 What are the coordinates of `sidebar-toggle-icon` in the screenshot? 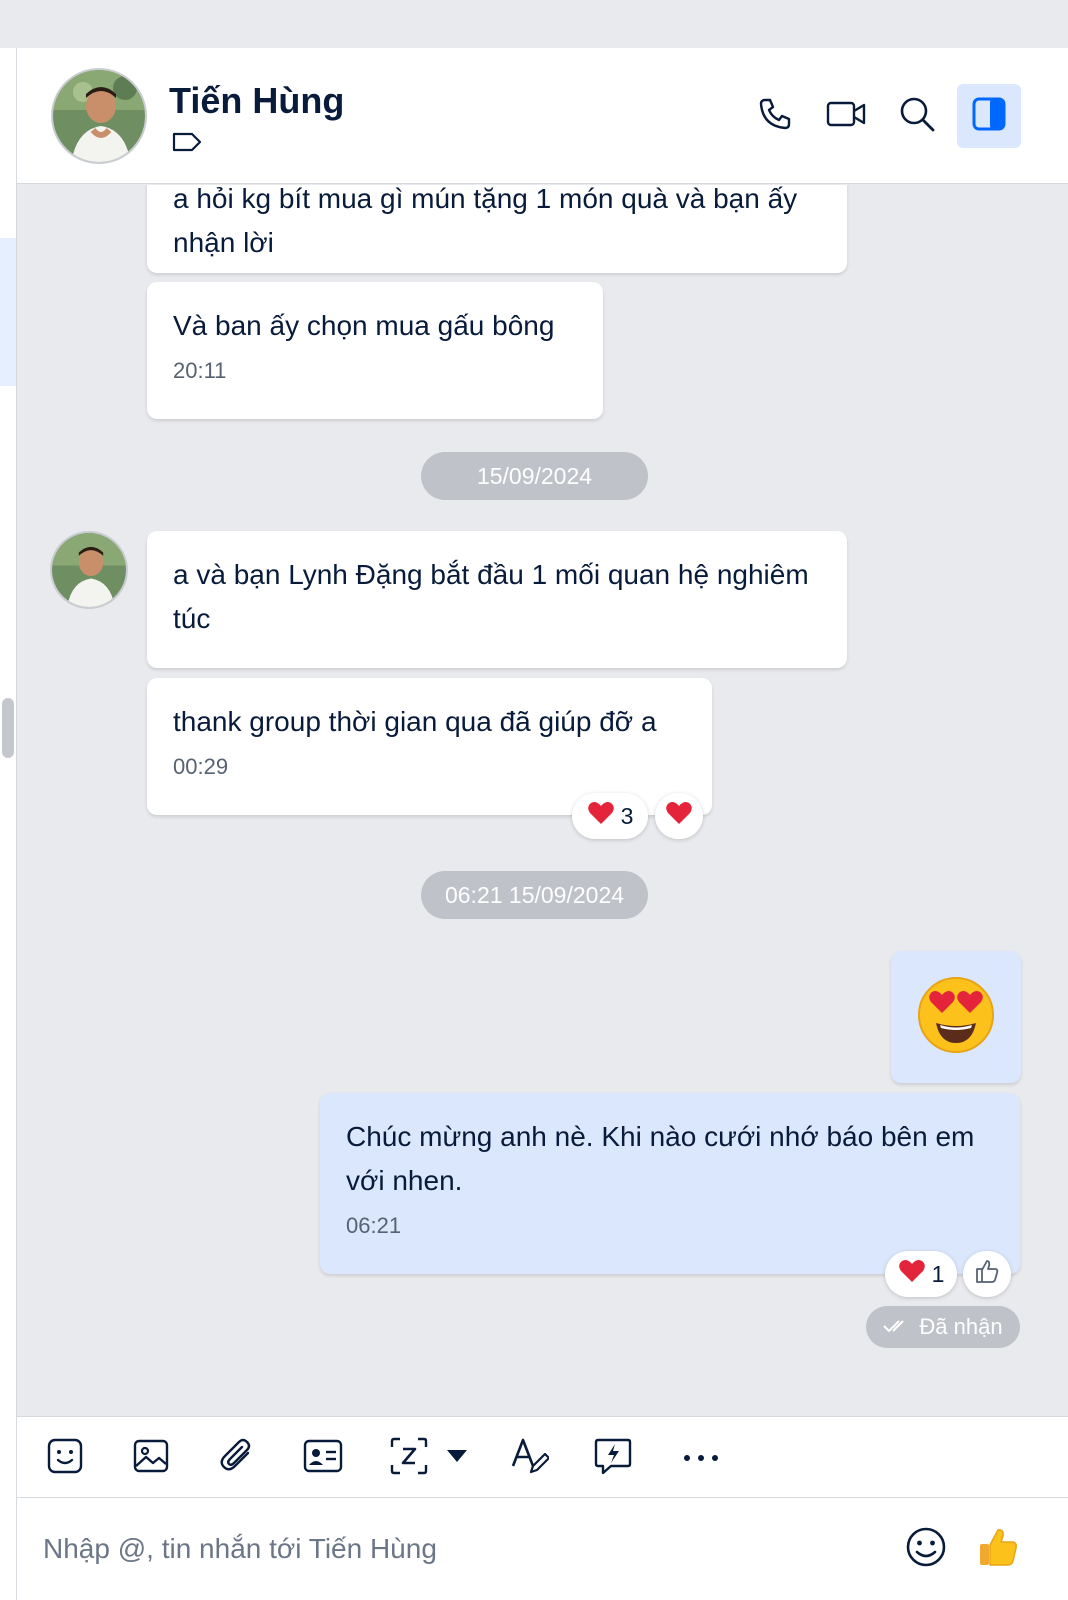 It's located at (989, 116).